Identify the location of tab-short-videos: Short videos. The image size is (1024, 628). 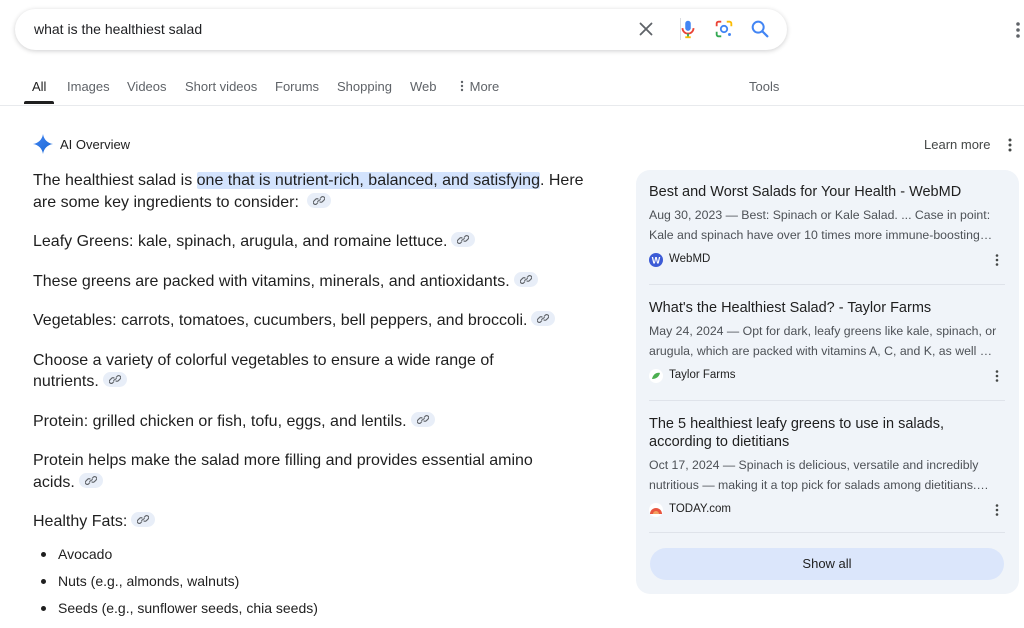
(221, 86).